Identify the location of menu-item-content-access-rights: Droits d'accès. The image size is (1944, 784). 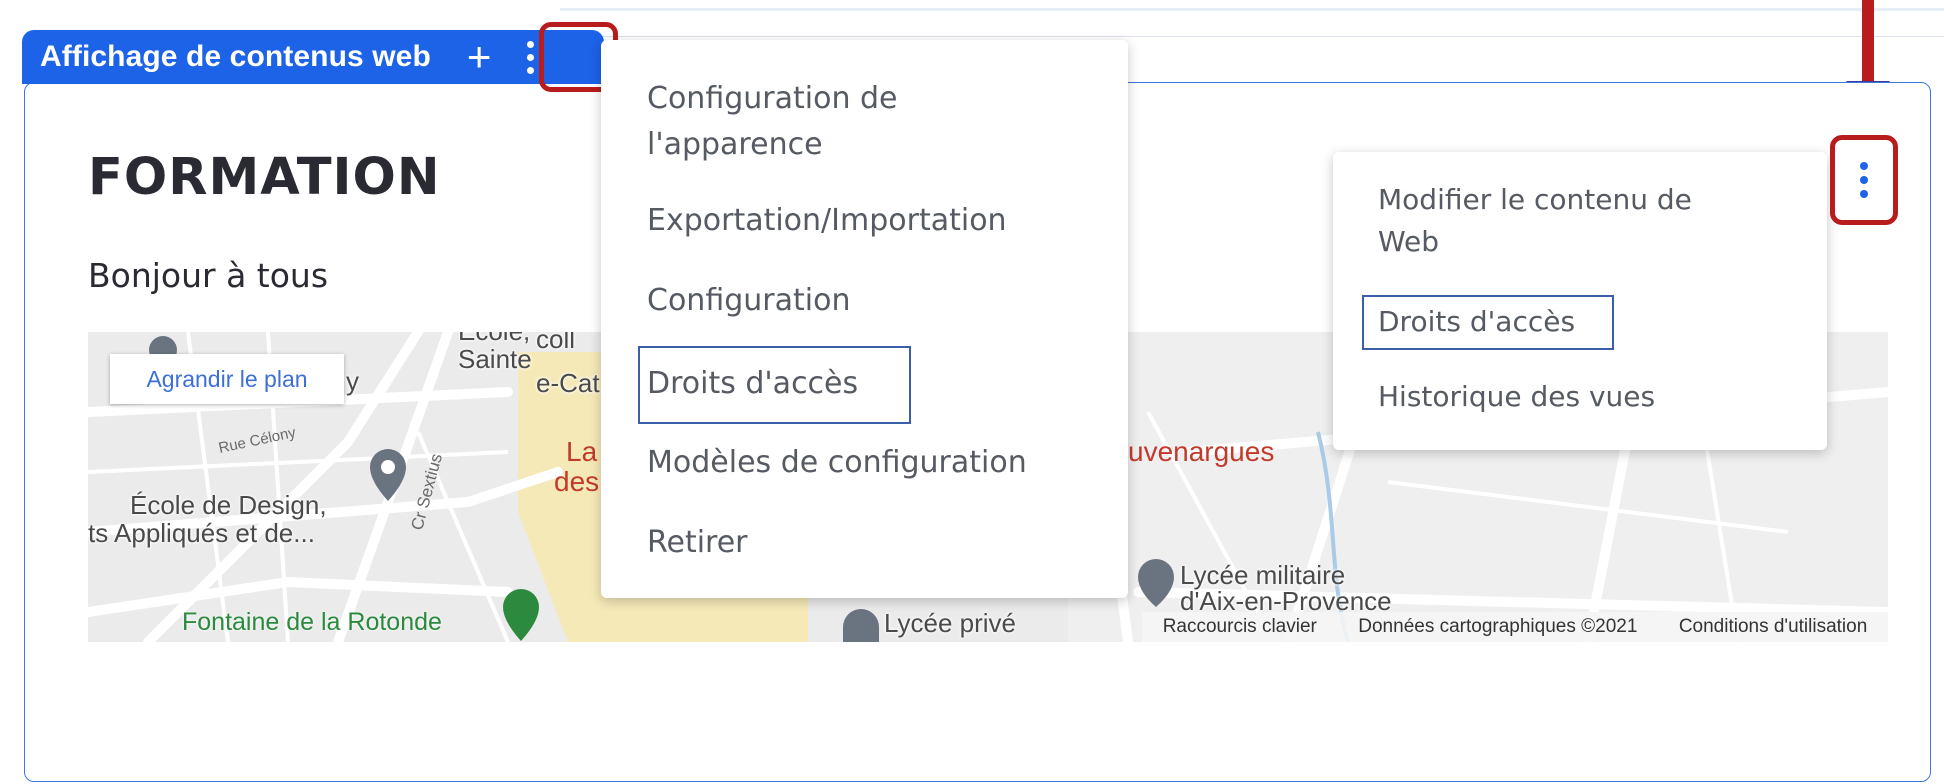
(1476, 321).